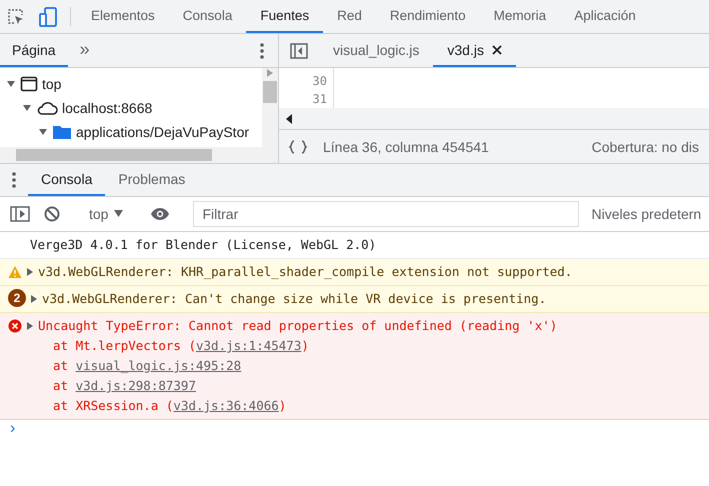 The image size is (709, 486). What do you see at coordinates (85, 50) in the screenshot?
I see `more-tabs-button: »` at bounding box center [85, 50].